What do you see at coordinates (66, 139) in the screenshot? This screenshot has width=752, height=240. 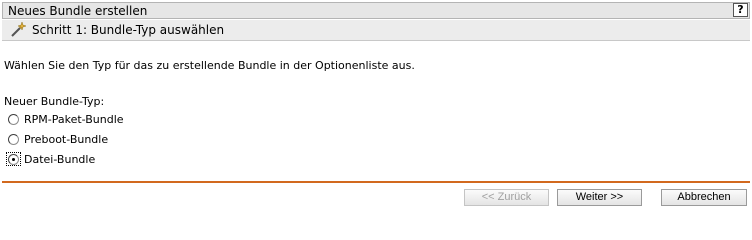 I see `radio-label: Preboot-Bundle` at bounding box center [66, 139].